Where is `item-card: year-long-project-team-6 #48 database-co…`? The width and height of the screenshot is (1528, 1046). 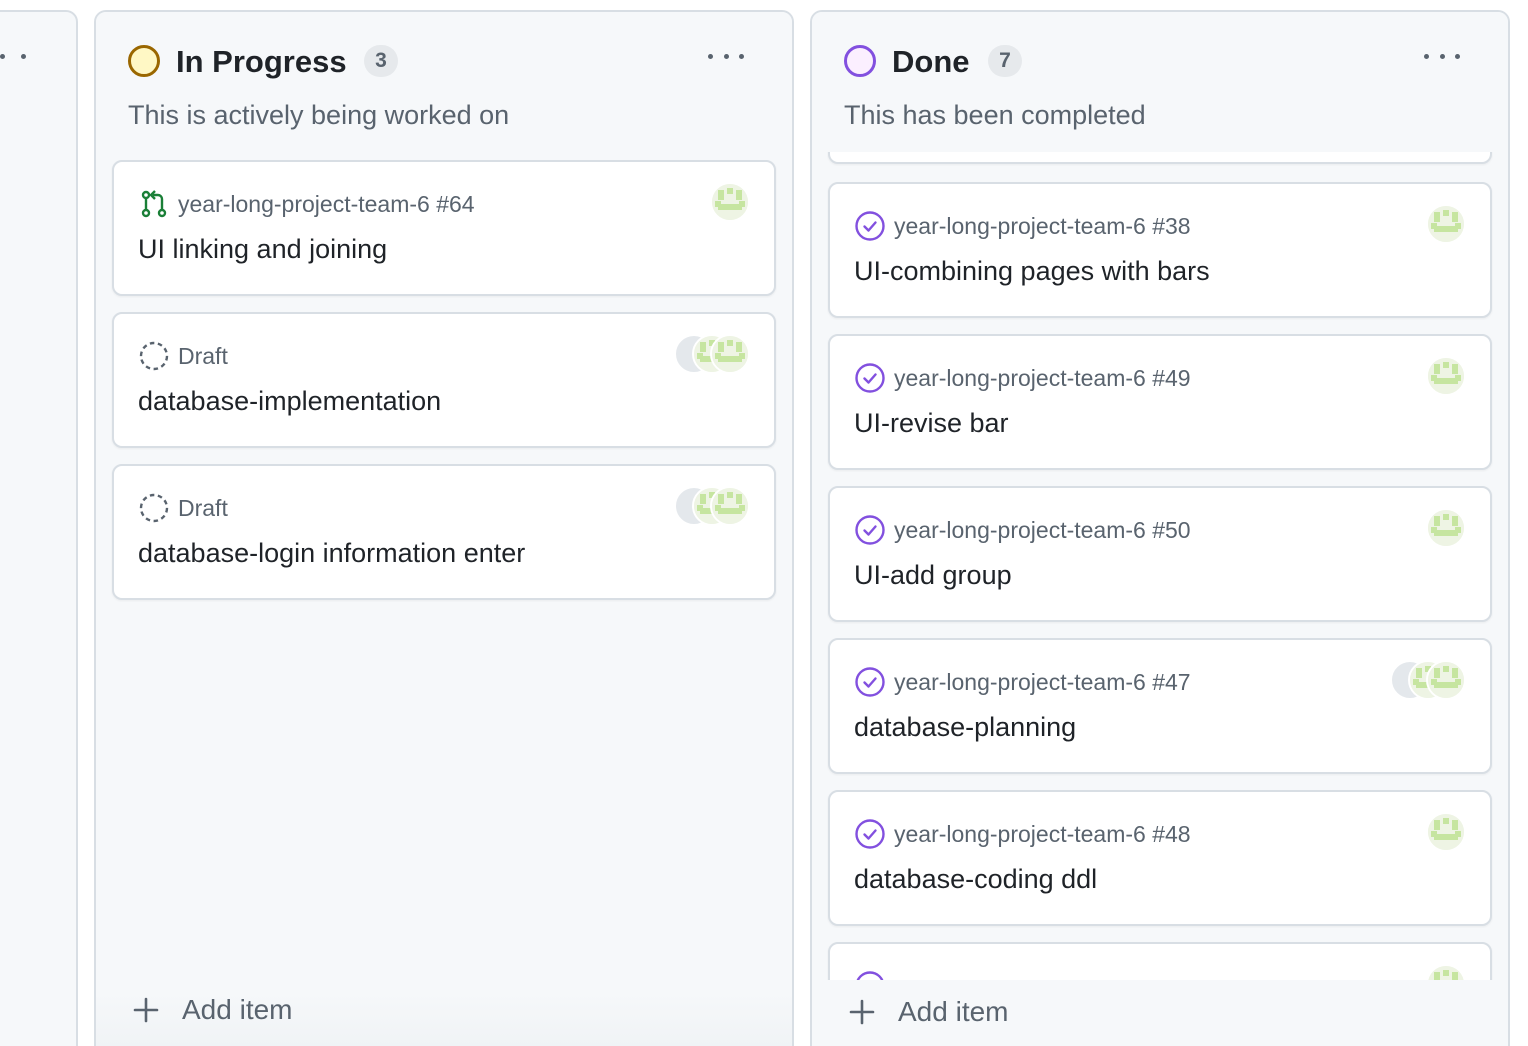
item-card: year-long-project-team-6 #48 database-co… is located at coordinates (1160, 858).